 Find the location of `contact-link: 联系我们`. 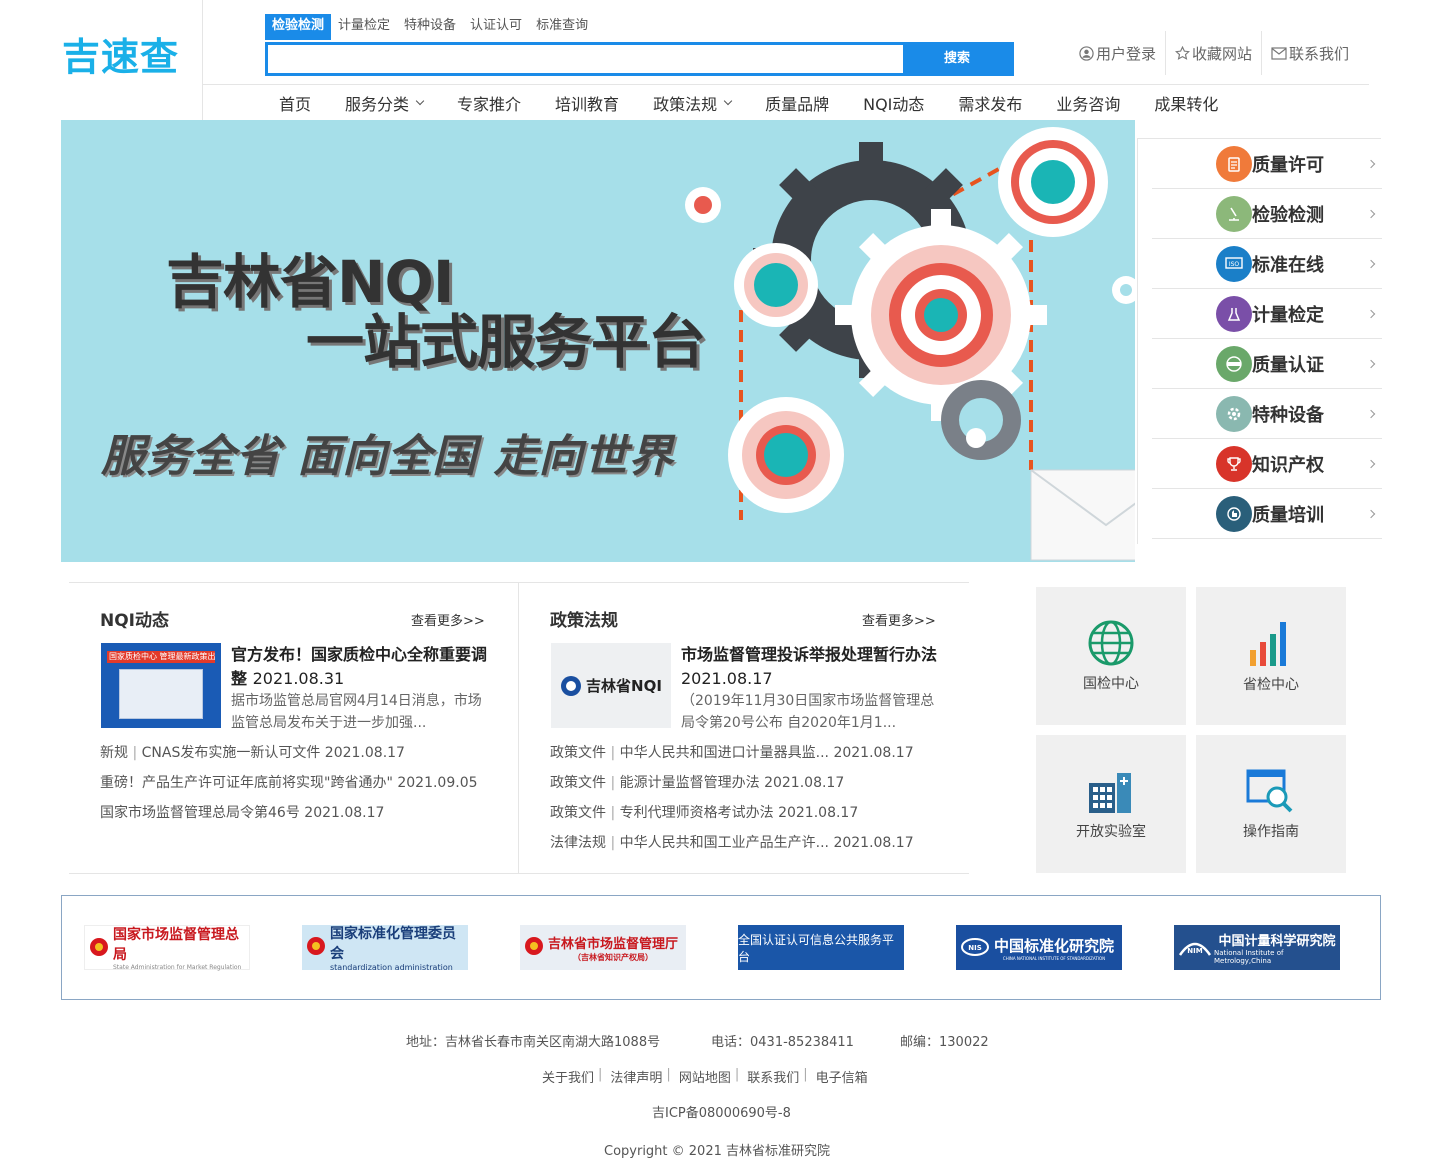

contact-link: 联系我们 is located at coordinates (1310, 53).